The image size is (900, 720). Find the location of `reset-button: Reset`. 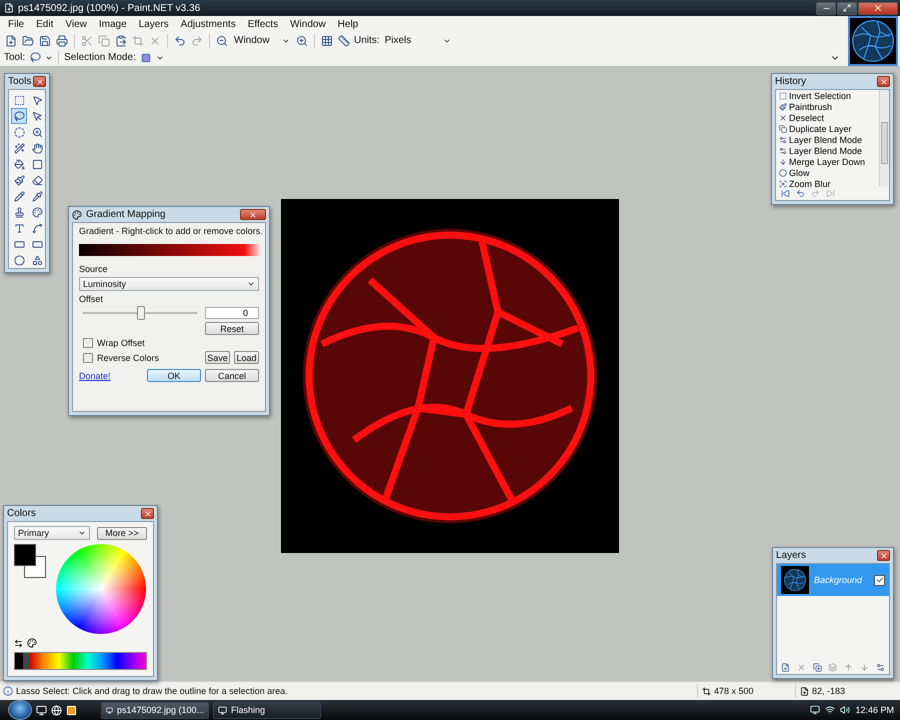

reset-button: Reset is located at coordinates (232, 328).